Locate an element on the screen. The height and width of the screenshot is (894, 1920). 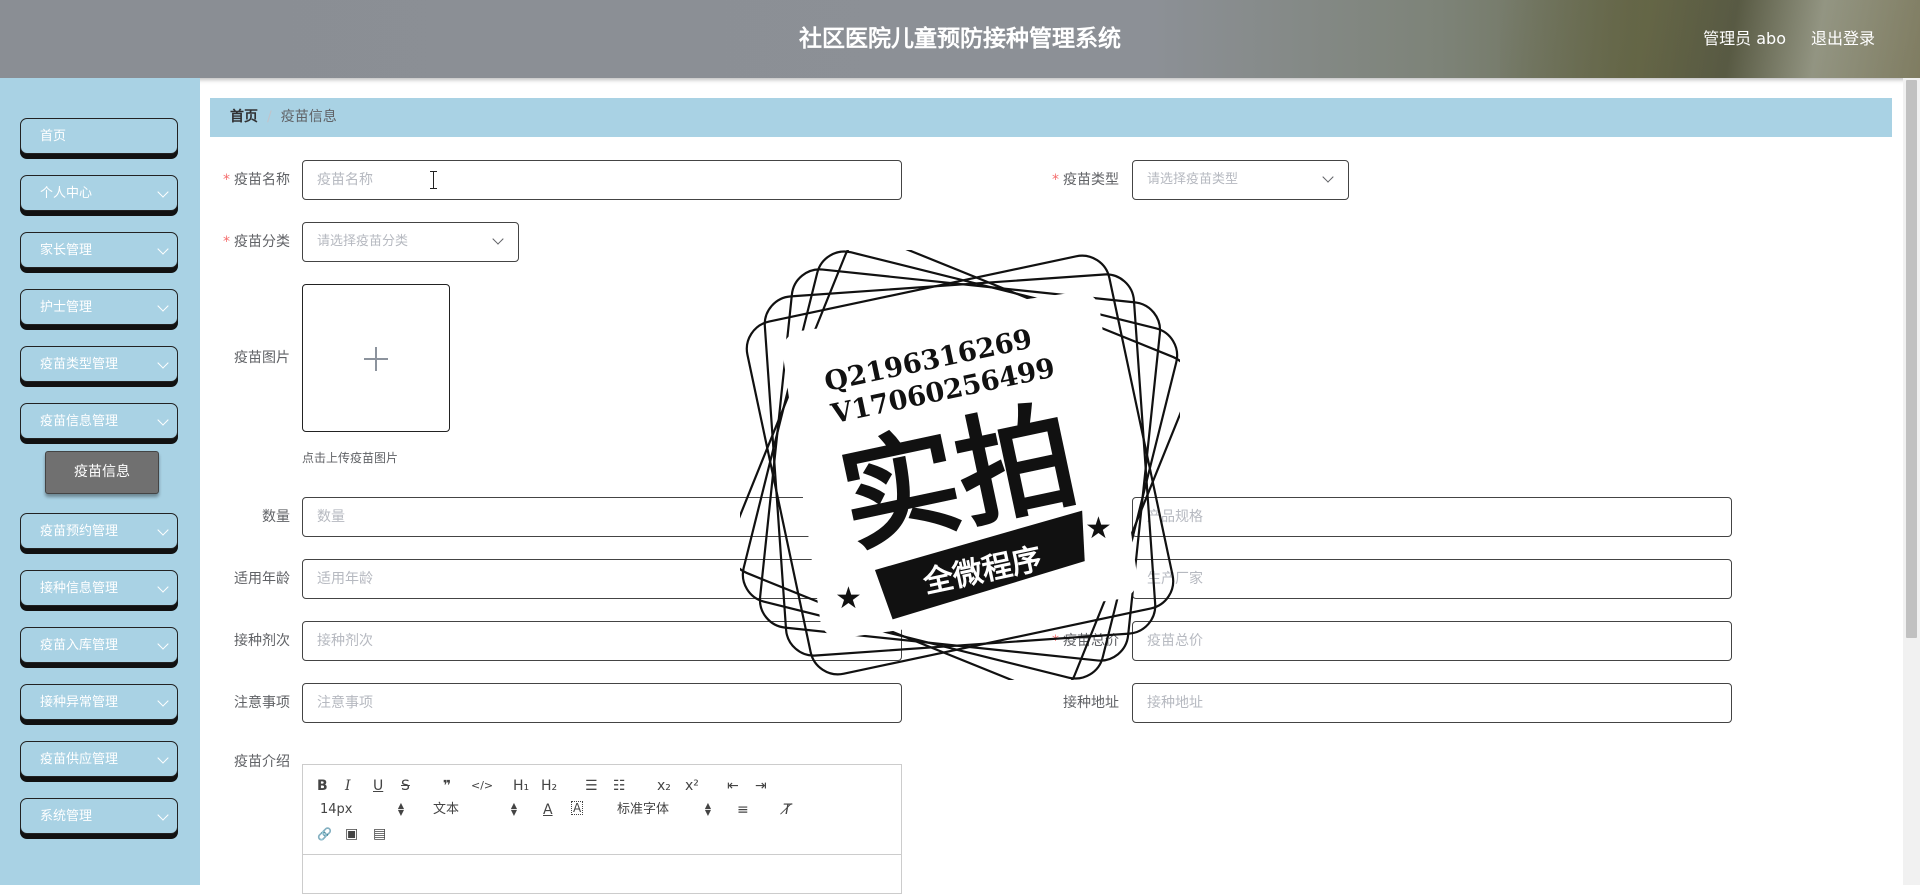
unordered-list-icon: ☷ is located at coordinates (619, 786).